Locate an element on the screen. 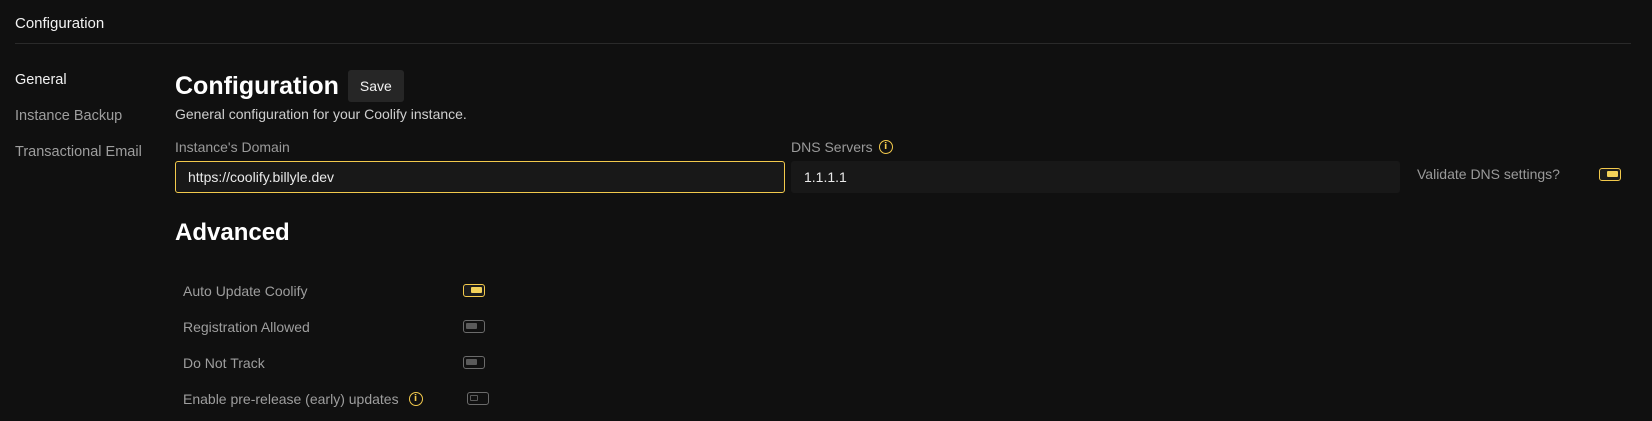  subnav-item-instance-backup: Instance Backup is located at coordinates (78, 124).